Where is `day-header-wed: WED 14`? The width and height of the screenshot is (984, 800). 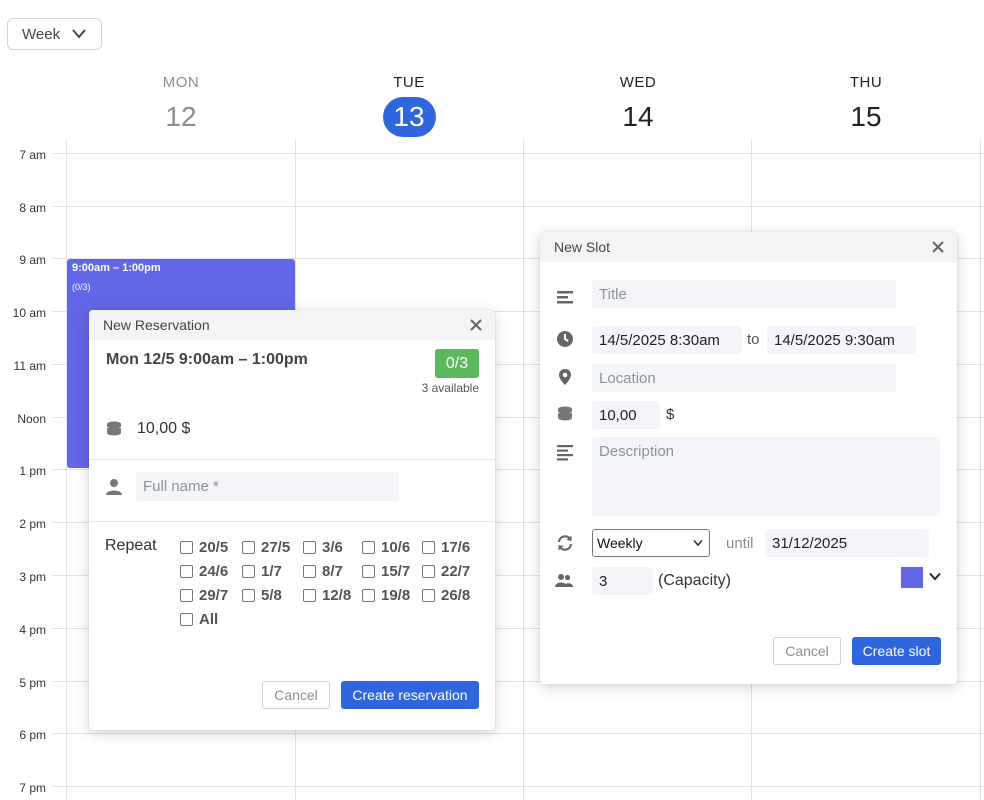
day-header-wed: WED 14 is located at coordinates (638, 105).